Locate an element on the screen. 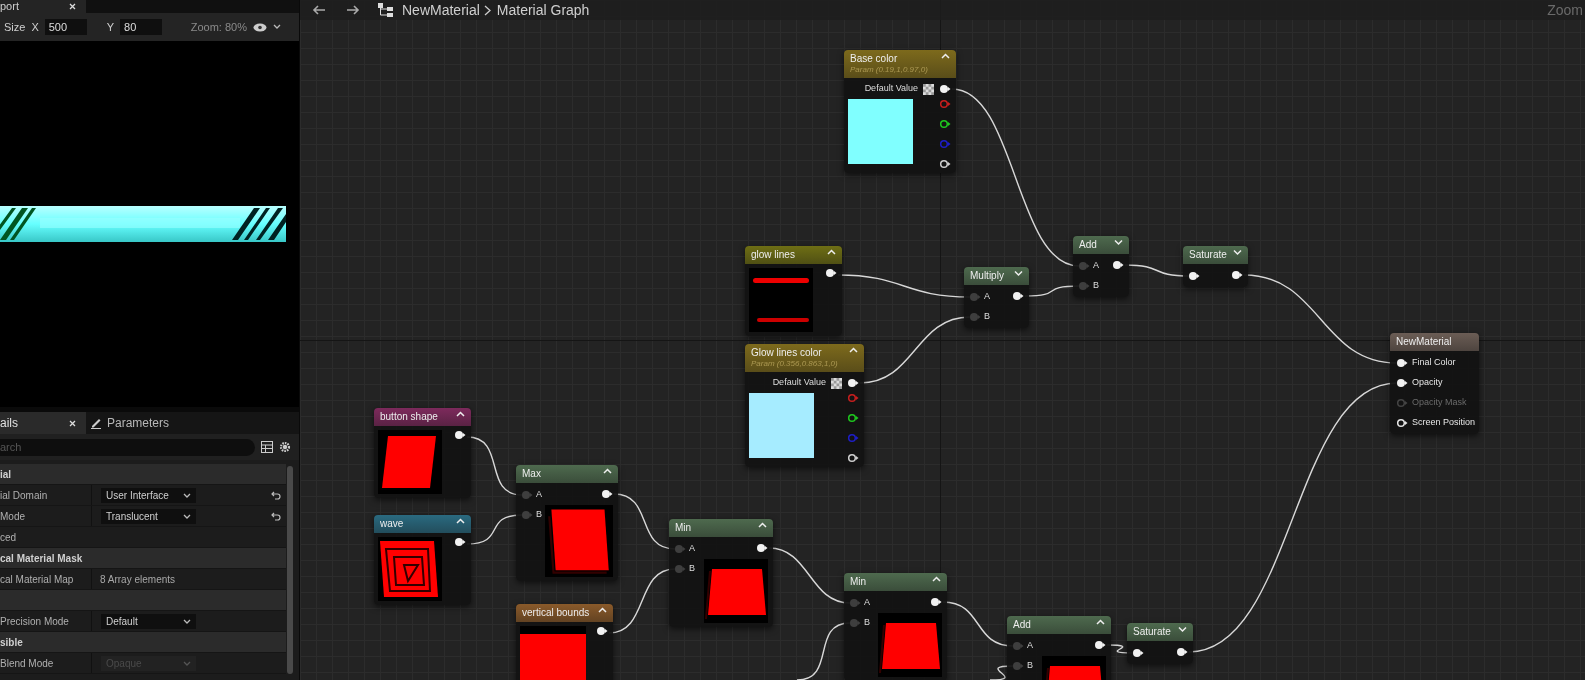  node-header: Glow lines color Param (0.356,0.863,1,0) is located at coordinates (804, 358).